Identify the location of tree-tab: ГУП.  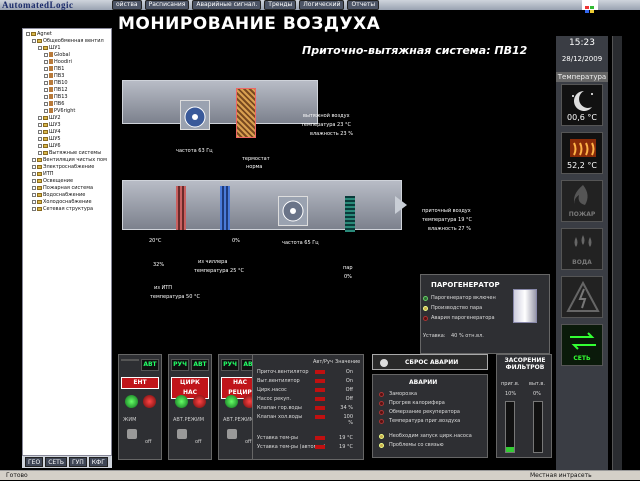
(77, 462).